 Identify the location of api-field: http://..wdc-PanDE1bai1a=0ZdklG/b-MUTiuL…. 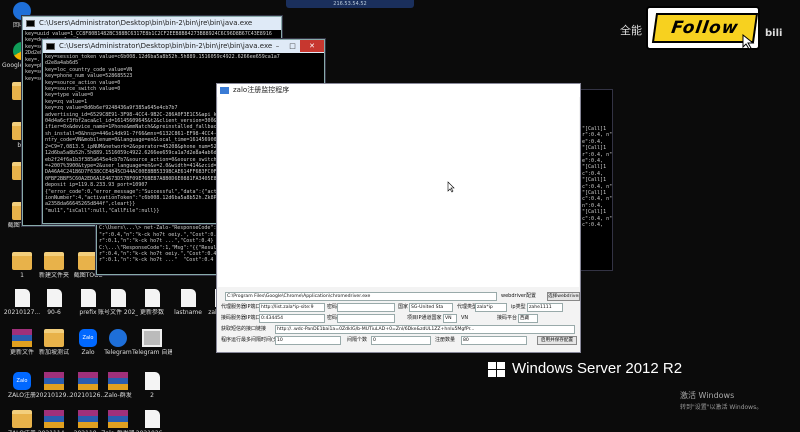
(425, 329).